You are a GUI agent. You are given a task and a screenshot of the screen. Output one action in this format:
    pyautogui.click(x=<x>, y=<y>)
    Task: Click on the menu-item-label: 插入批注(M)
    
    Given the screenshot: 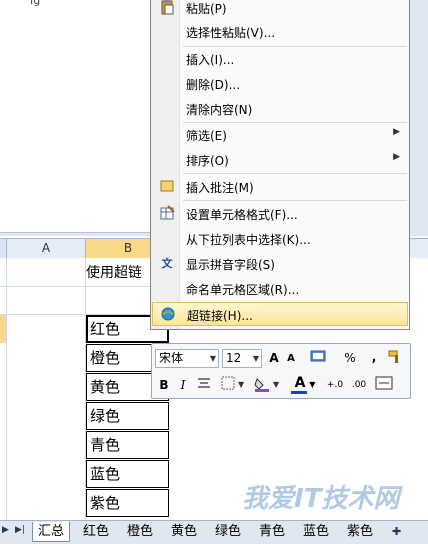 What is the action you would take?
    pyautogui.click(x=220, y=188)
    